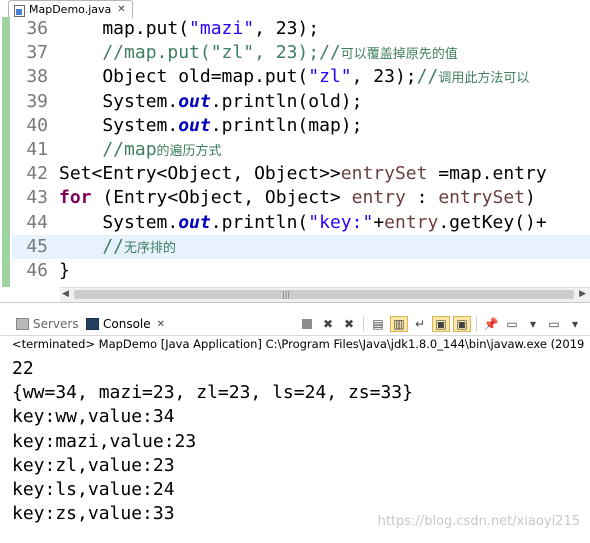  I want to click on code-text: Object old=map.put("zl", 23);//调用此方法可以, so click(294, 78).